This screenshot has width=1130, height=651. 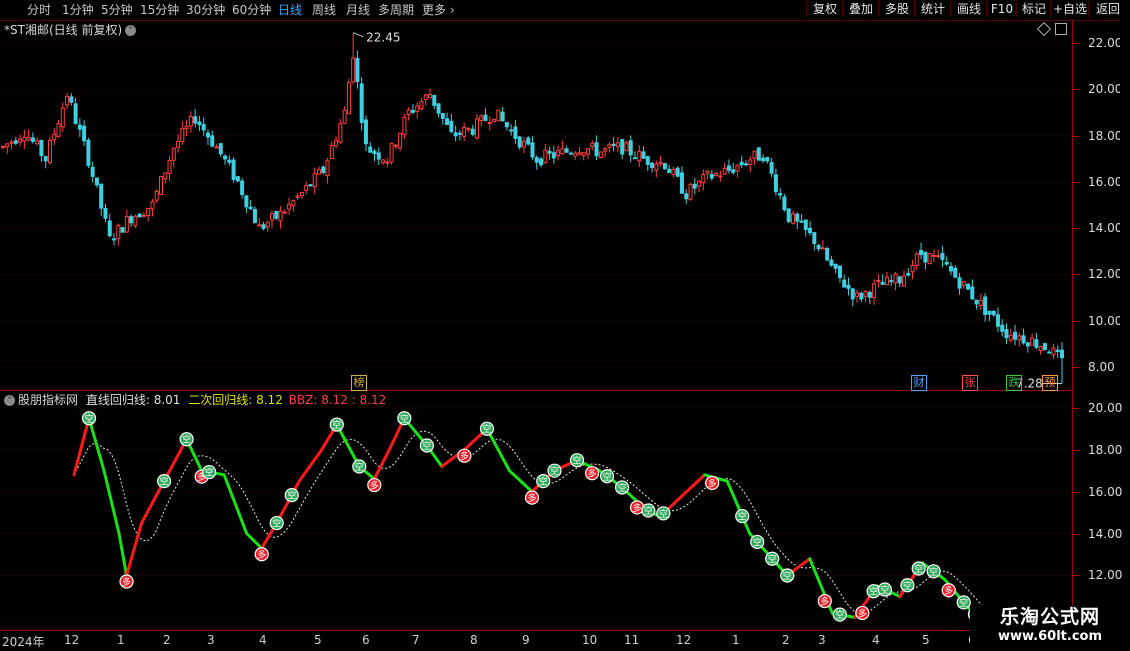 I want to click on tab-timeframe-1: 1分钟, so click(x=78, y=10).